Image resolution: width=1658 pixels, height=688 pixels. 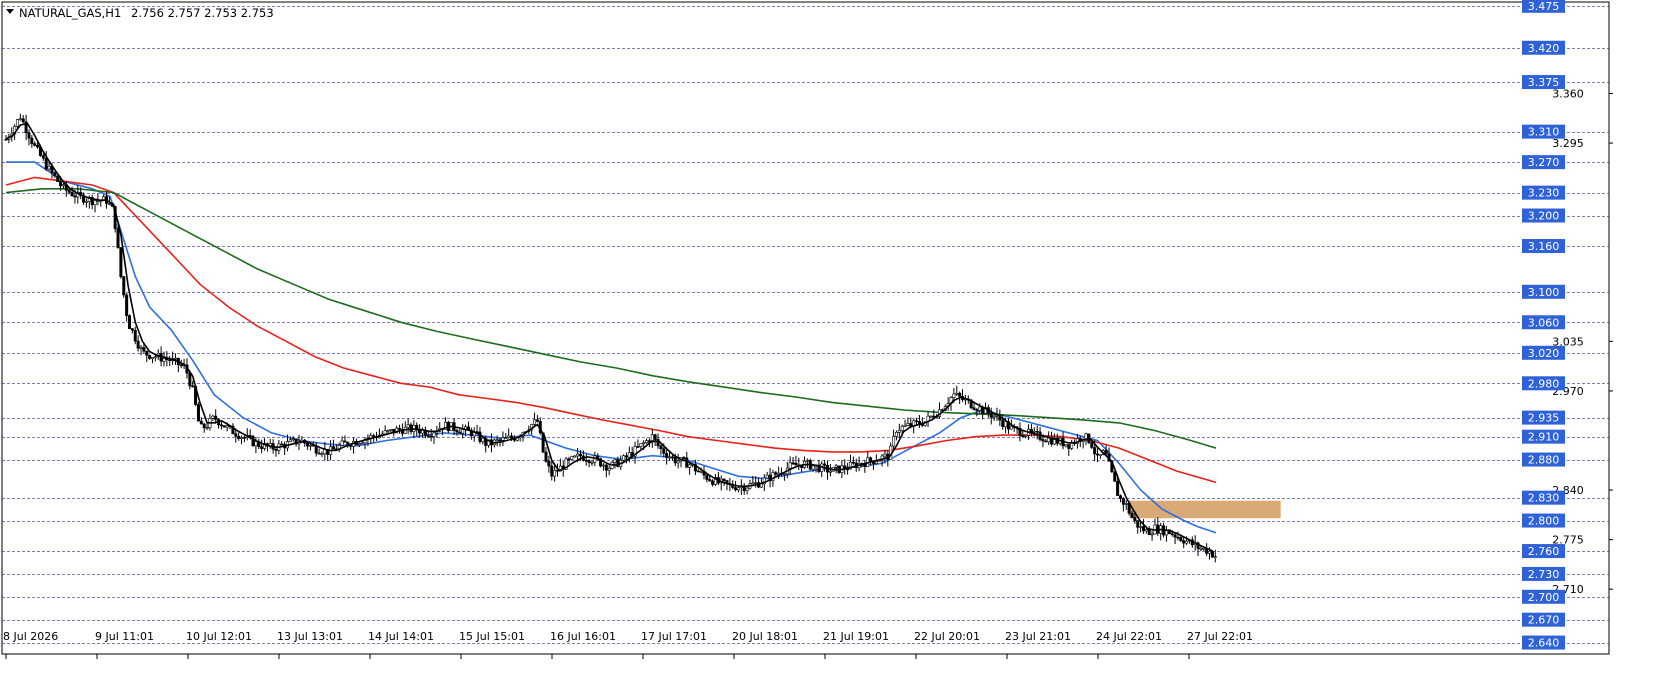 What do you see at coordinates (1544, 418) in the screenshot?
I see `price-tag-label: 2.935` at bounding box center [1544, 418].